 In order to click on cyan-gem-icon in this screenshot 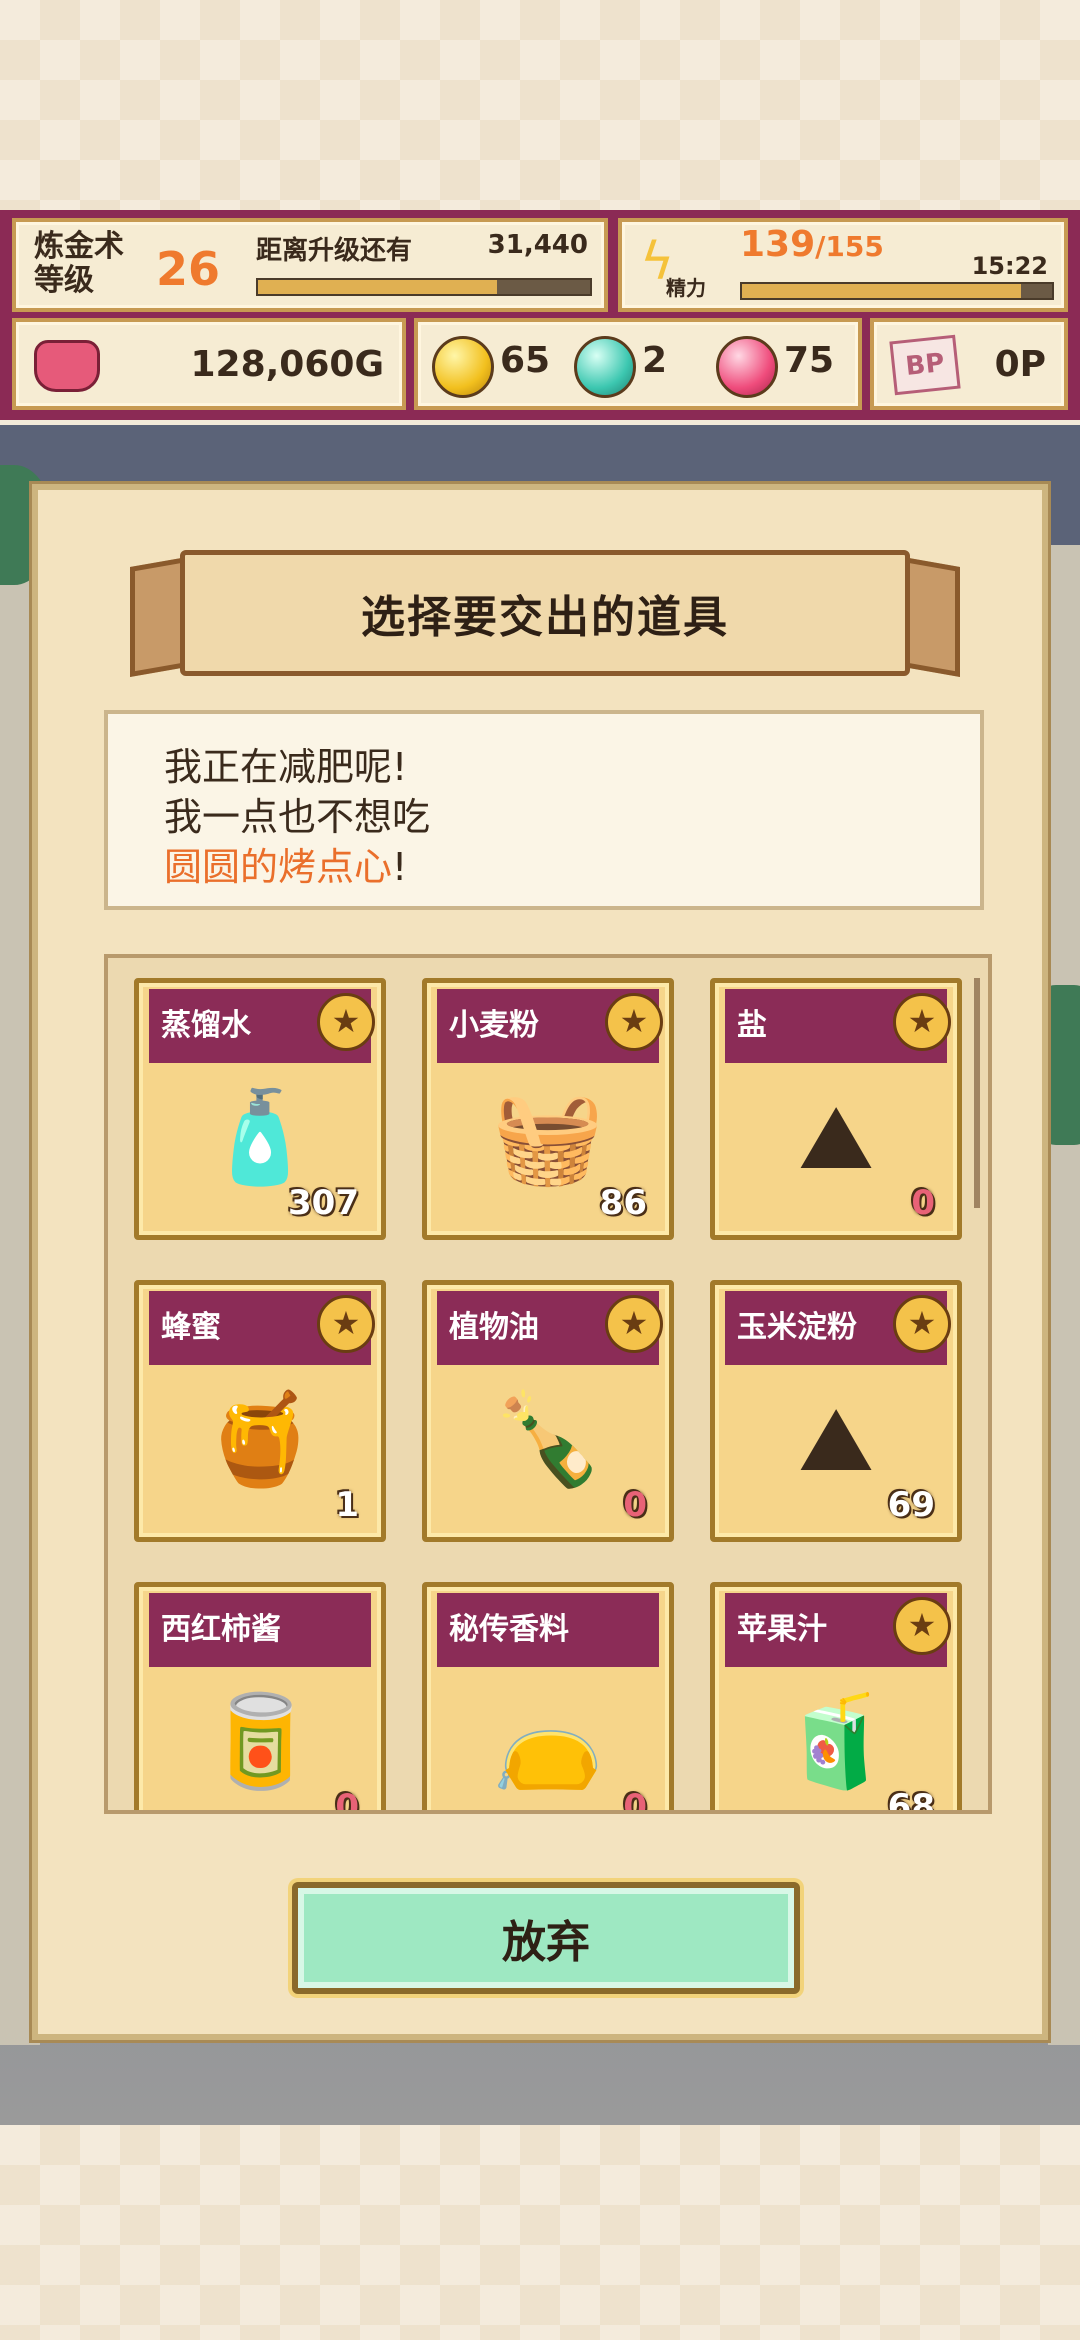, I will do `click(605, 367)`.